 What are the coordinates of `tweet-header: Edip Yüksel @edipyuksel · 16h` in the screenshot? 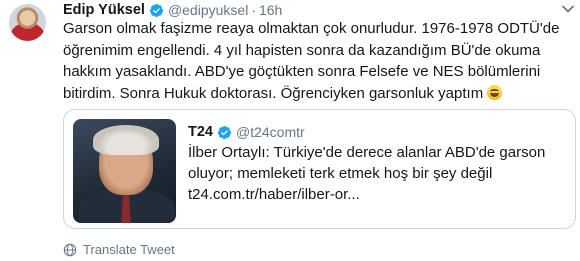 It's located at (172, 10).